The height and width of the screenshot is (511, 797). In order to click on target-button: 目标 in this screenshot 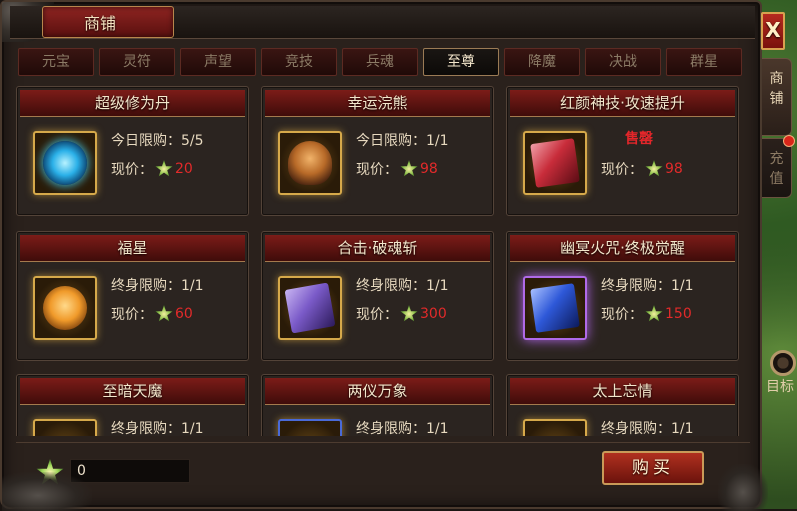, I will do `click(781, 380)`.